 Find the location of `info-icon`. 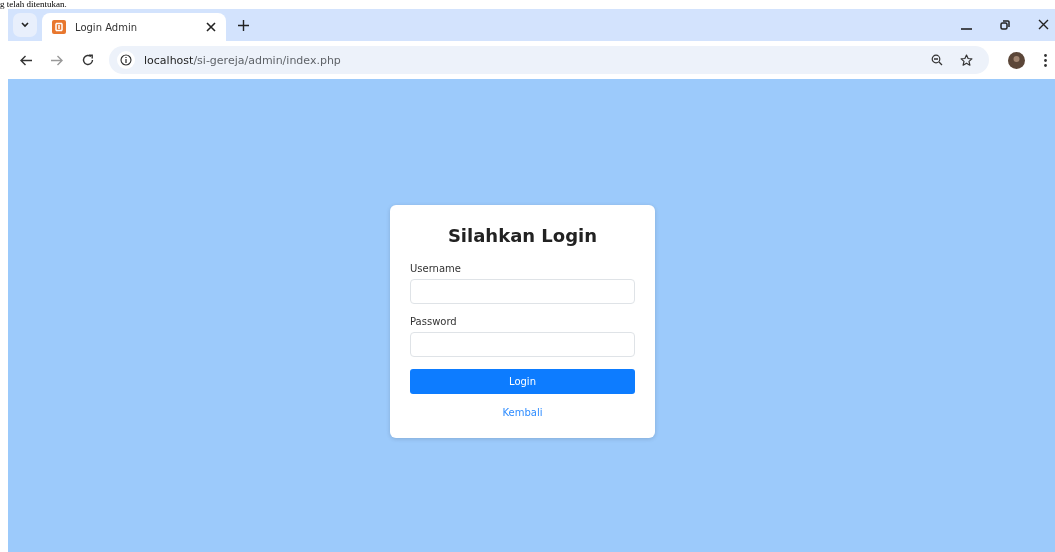

info-icon is located at coordinates (126, 60).